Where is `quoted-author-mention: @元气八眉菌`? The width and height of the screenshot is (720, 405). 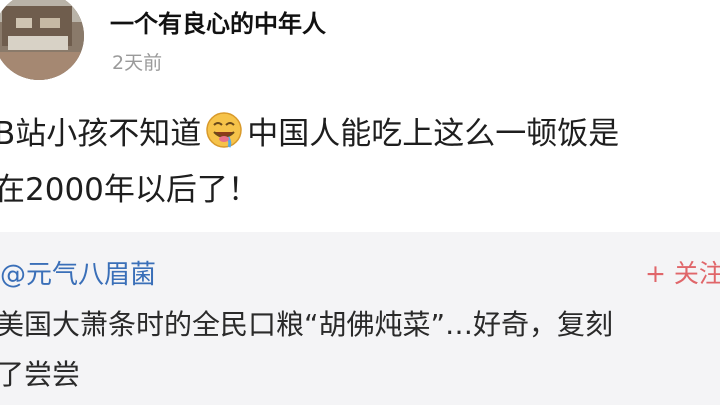
quoted-author-mention: @元气八眉菌 is located at coordinates (78, 272).